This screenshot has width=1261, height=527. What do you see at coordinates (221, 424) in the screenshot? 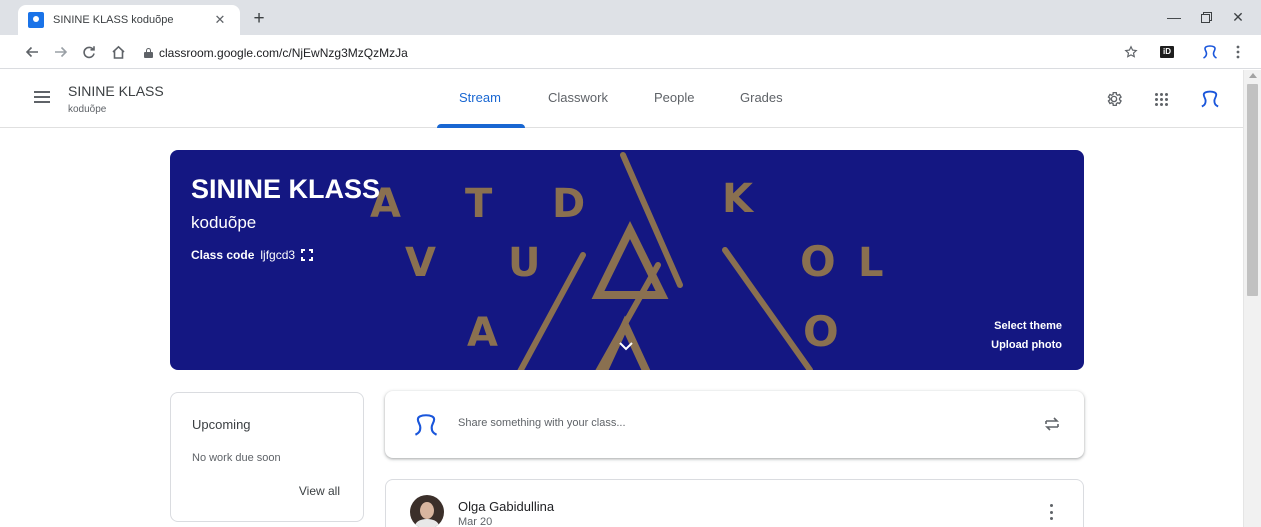
I see `upcoming-title: Upcoming` at bounding box center [221, 424].